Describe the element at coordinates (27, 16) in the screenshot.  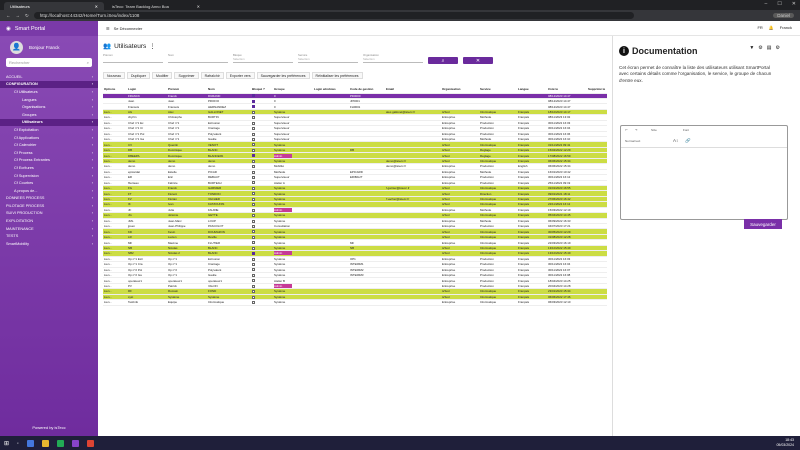
I see `reload-icon: ↻` at that location.